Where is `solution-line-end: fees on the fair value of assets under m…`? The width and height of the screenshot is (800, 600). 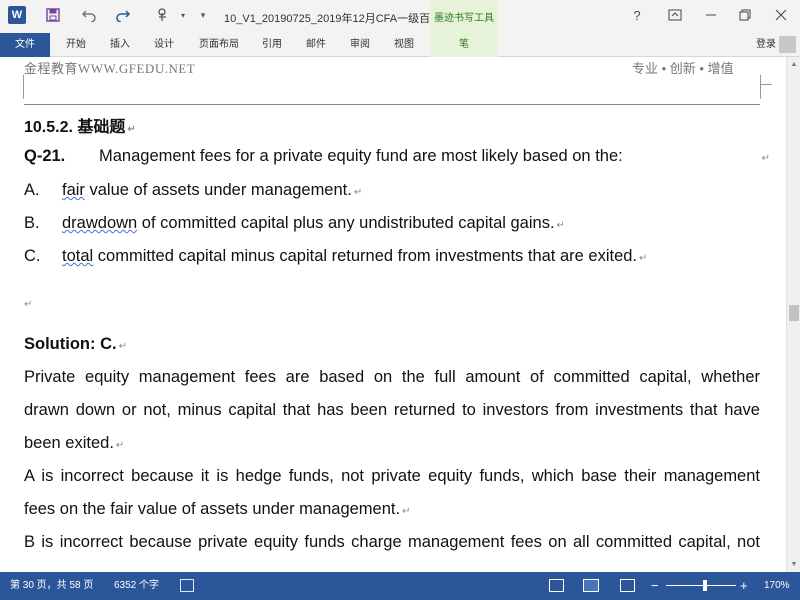
solution-line-end: fees on the fair value of assets under m… is located at coordinates (217, 509).